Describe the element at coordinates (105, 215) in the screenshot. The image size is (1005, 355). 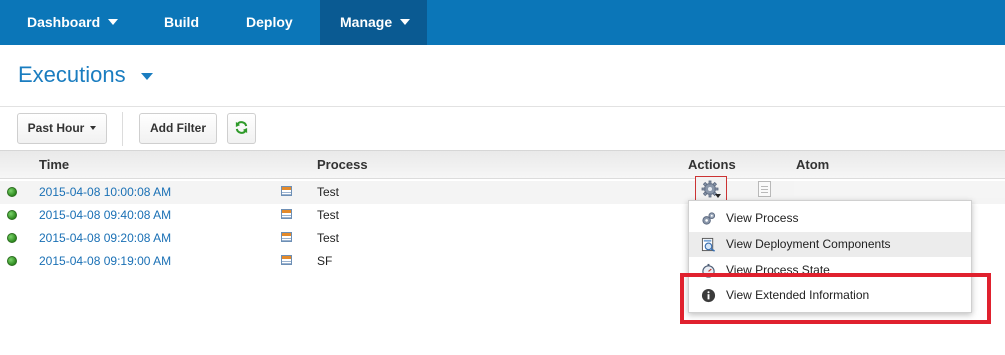
I see `execution-time-link: 2015-04-08 09:40:08 AM` at that location.